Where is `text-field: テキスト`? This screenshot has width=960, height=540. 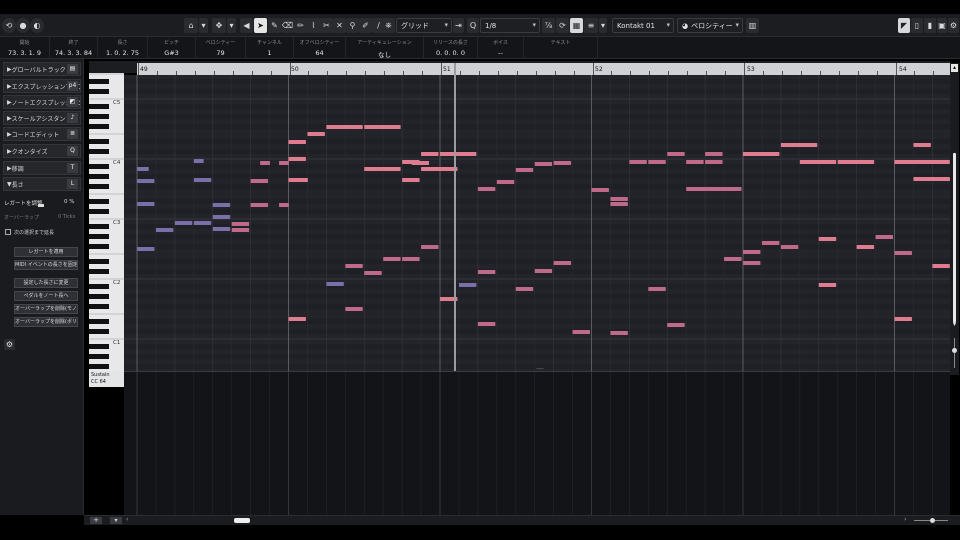 text-field: テキスト is located at coordinates (561, 48).